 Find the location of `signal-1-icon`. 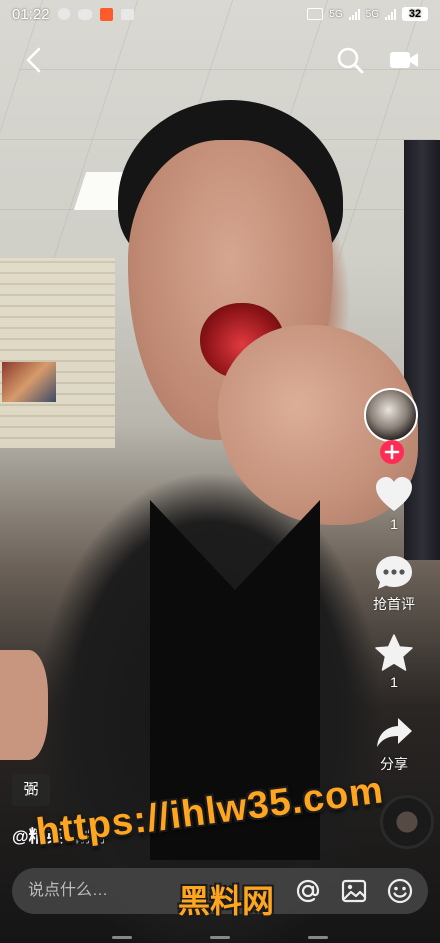

signal-1-icon is located at coordinates (354, 14).